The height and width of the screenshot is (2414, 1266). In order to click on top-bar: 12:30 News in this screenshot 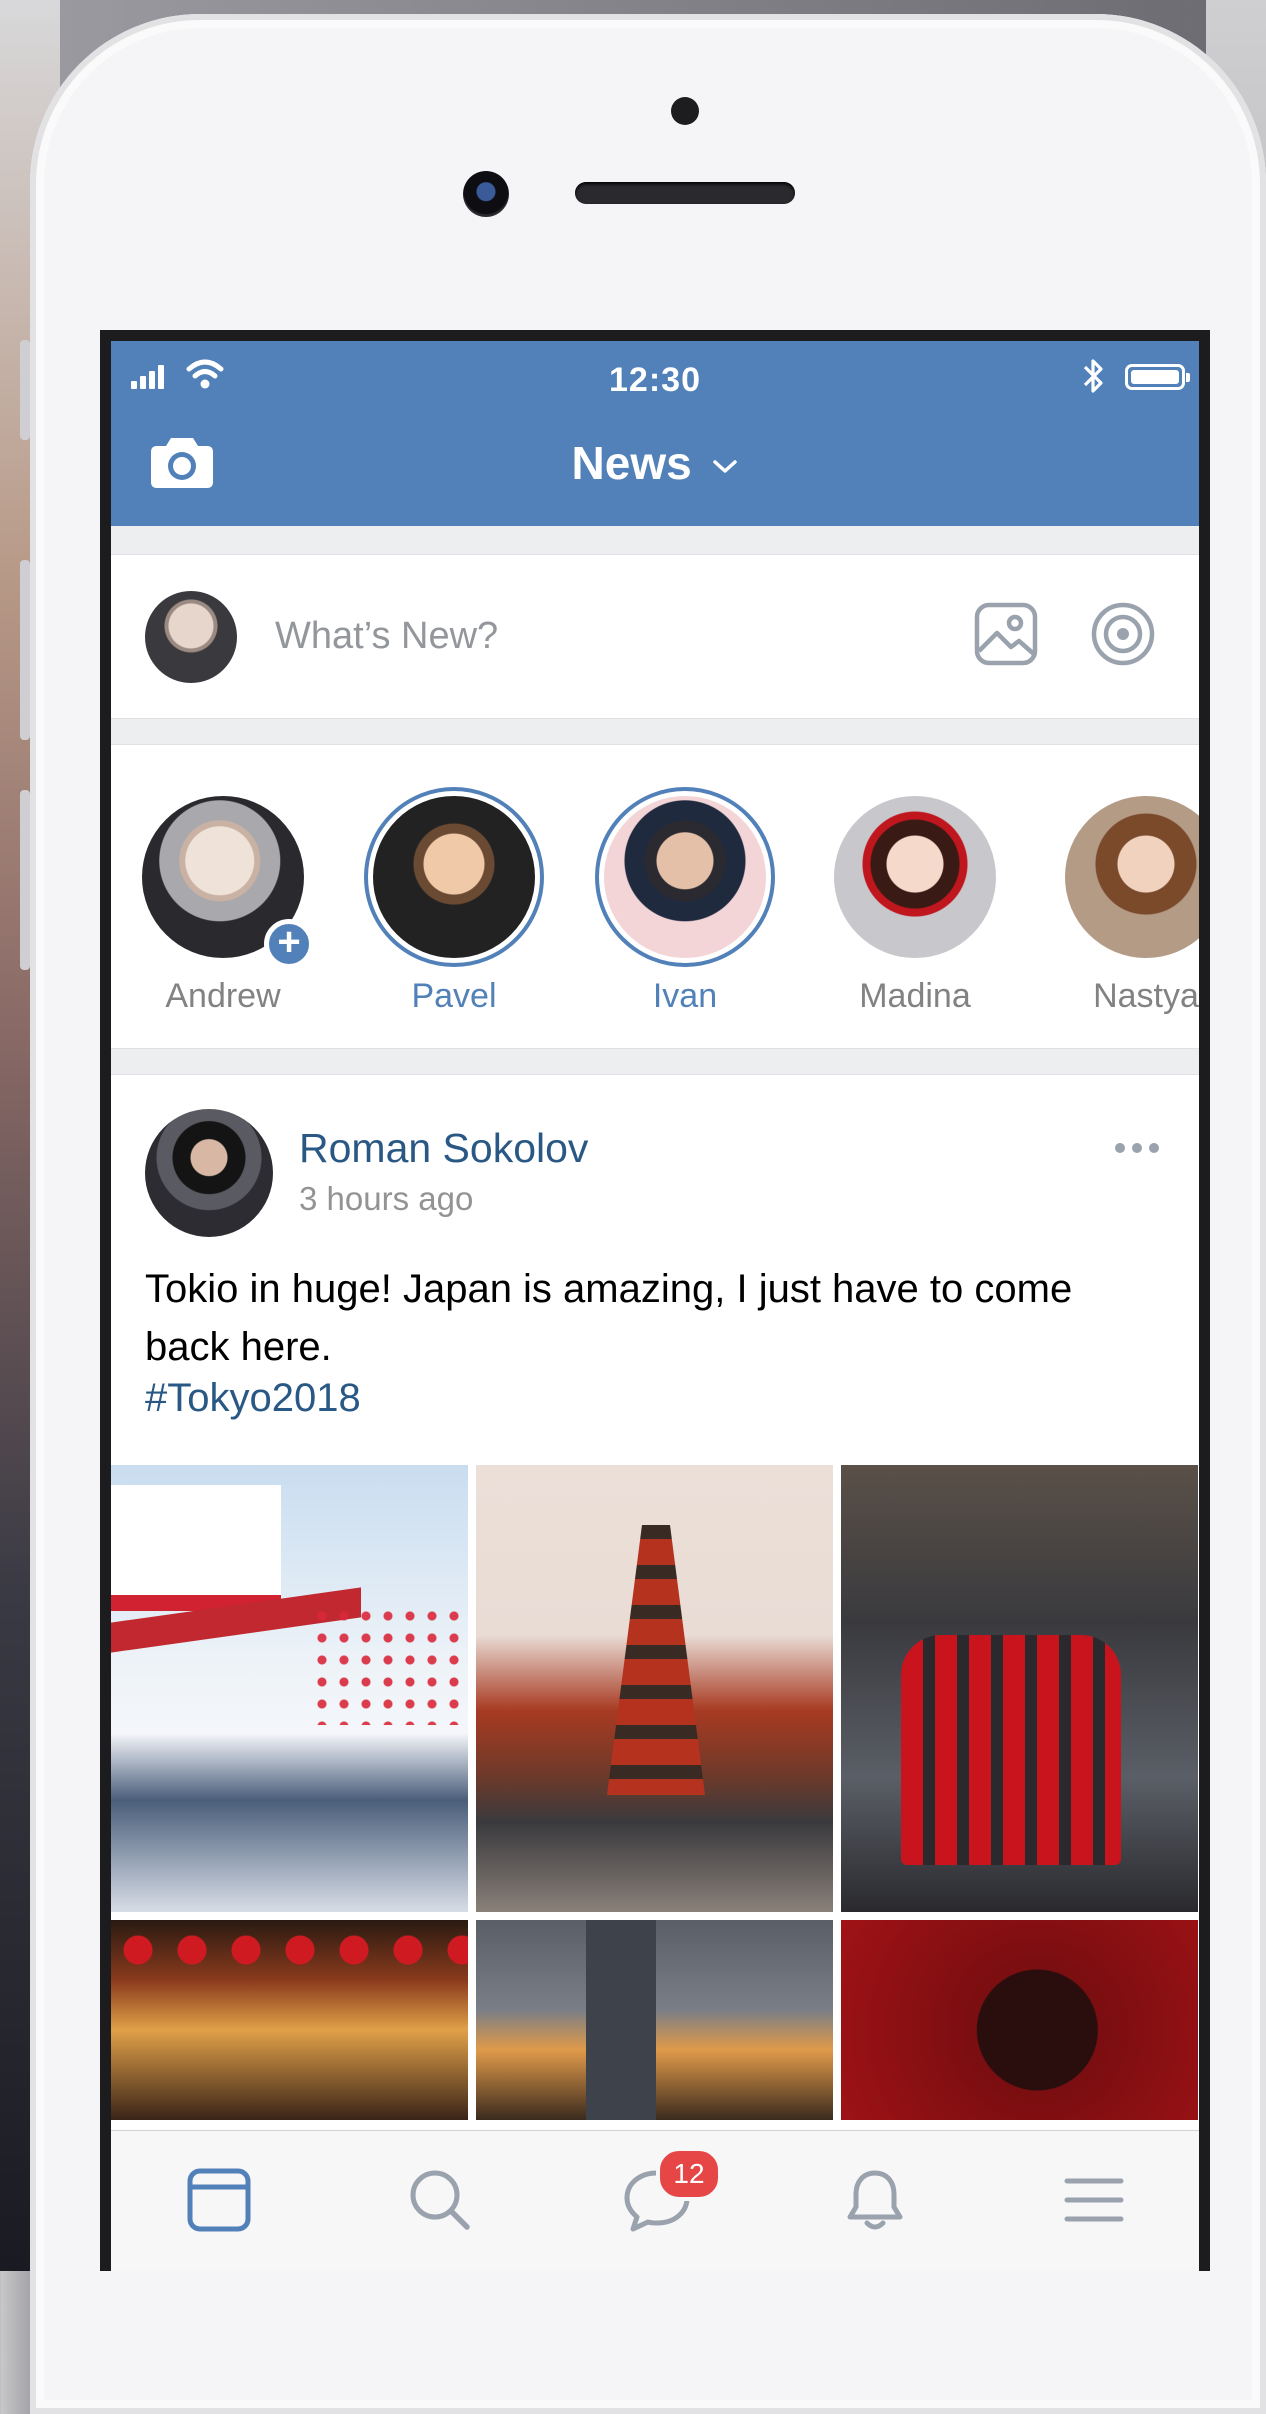, I will do `click(655, 433)`.